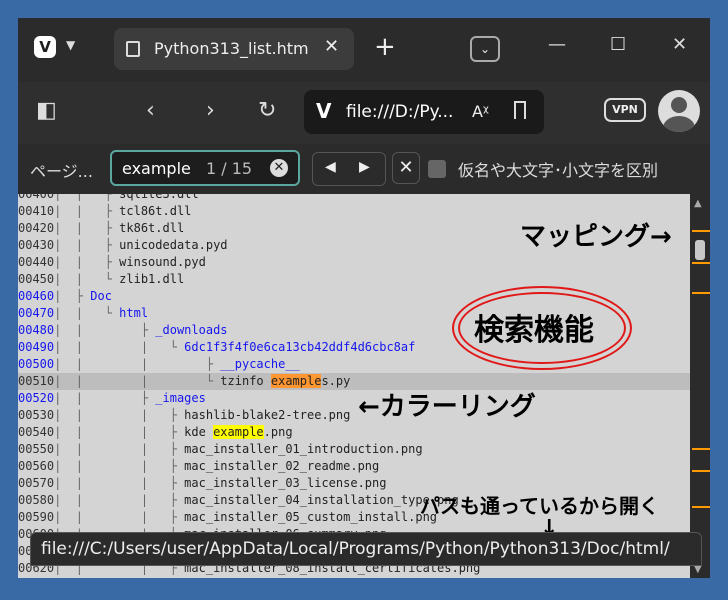 The image size is (728, 600). What do you see at coordinates (354, 262) in the screenshot?
I see `tree-line: 00440| | ├ winsound.pyd` at bounding box center [354, 262].